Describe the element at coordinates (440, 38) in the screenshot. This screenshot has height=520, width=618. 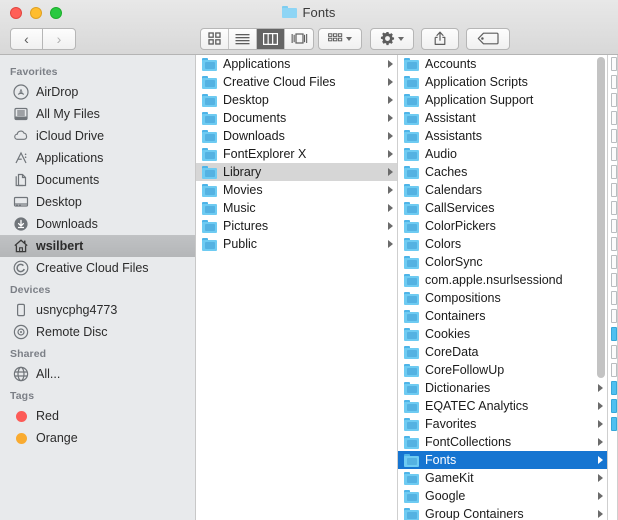
I see `share-button` at that location.